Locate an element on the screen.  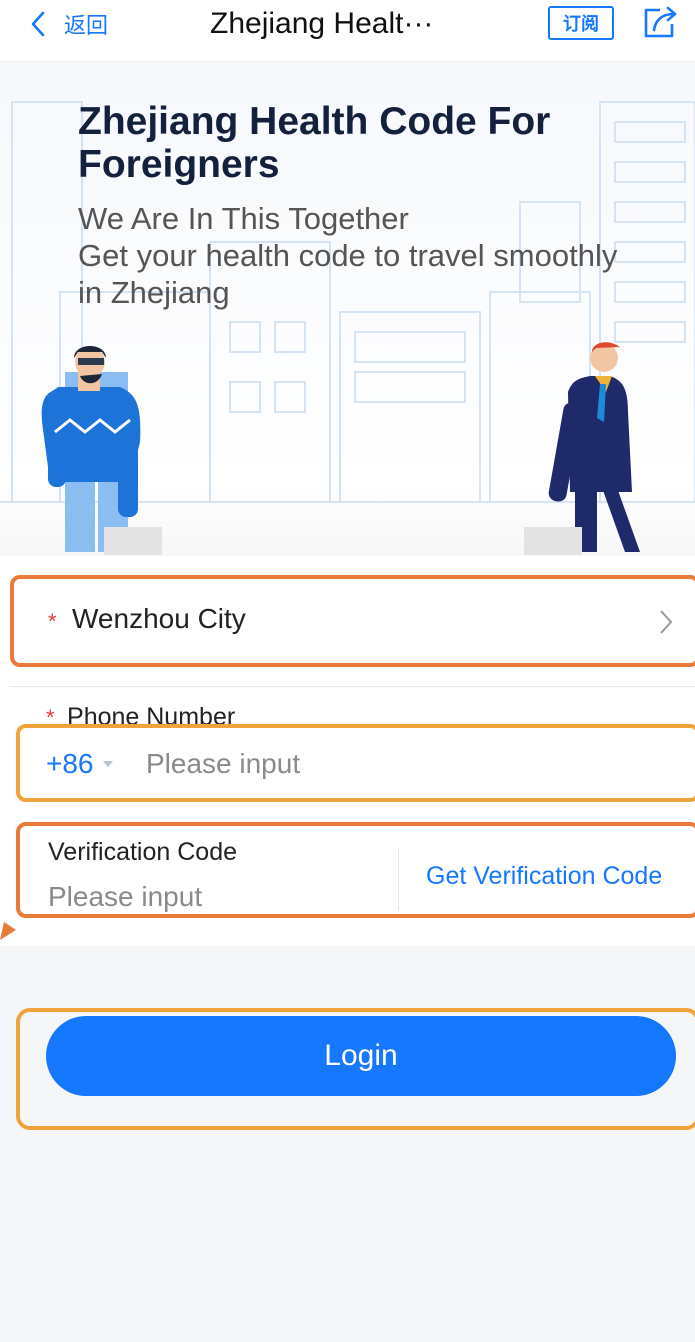
verification-field-row: Verification Code Get Verification Code is located at coordinates (355, 870).